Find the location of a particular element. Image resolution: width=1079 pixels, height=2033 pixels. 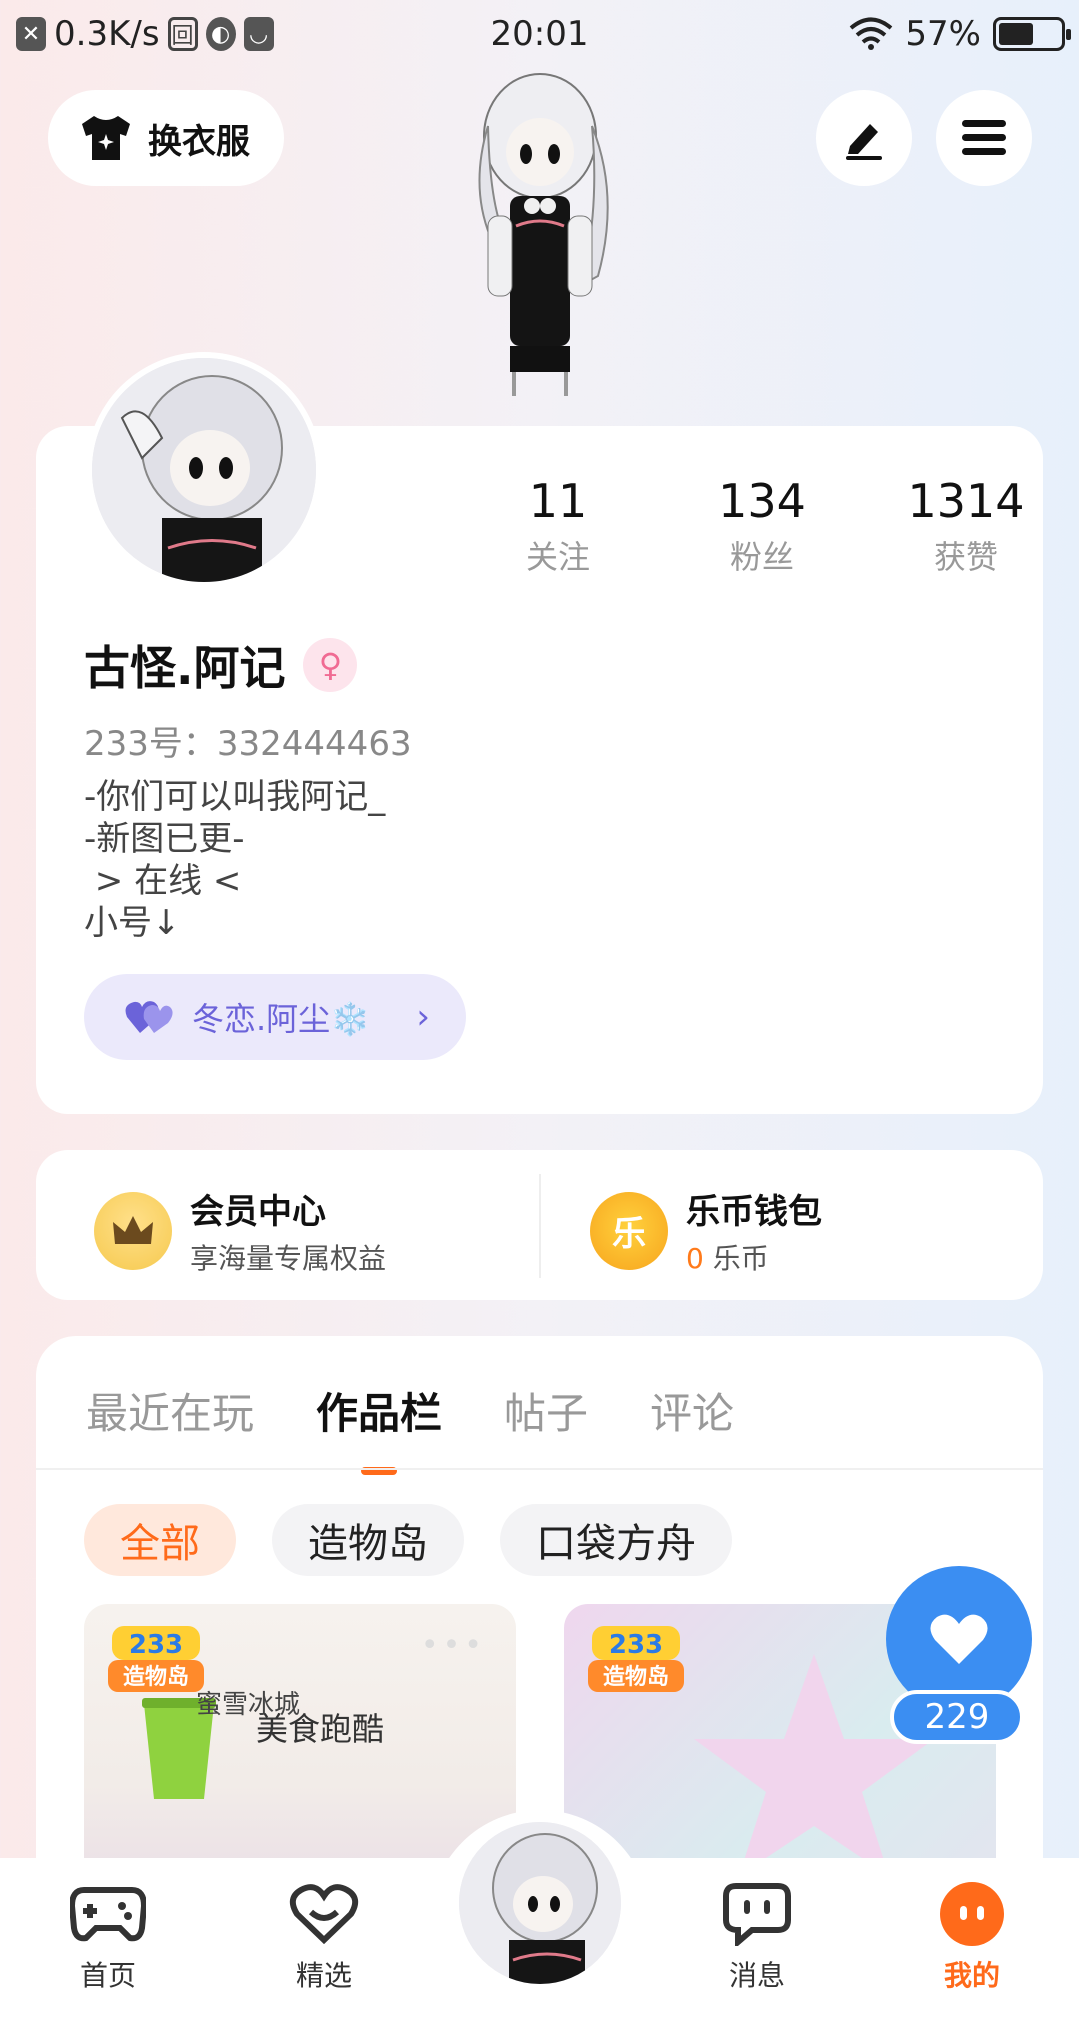

edit-profile-button is located at coordinates (864, 138).